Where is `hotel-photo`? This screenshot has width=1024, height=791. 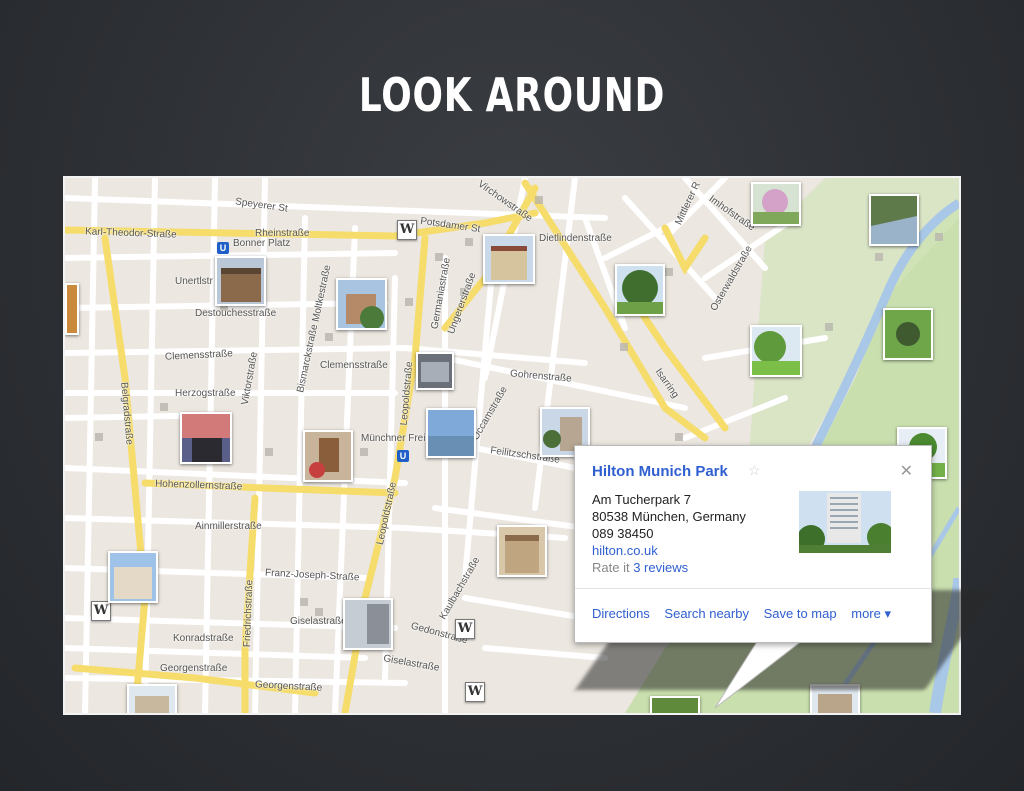 hotel-photo is located at coordinates (845, 522).